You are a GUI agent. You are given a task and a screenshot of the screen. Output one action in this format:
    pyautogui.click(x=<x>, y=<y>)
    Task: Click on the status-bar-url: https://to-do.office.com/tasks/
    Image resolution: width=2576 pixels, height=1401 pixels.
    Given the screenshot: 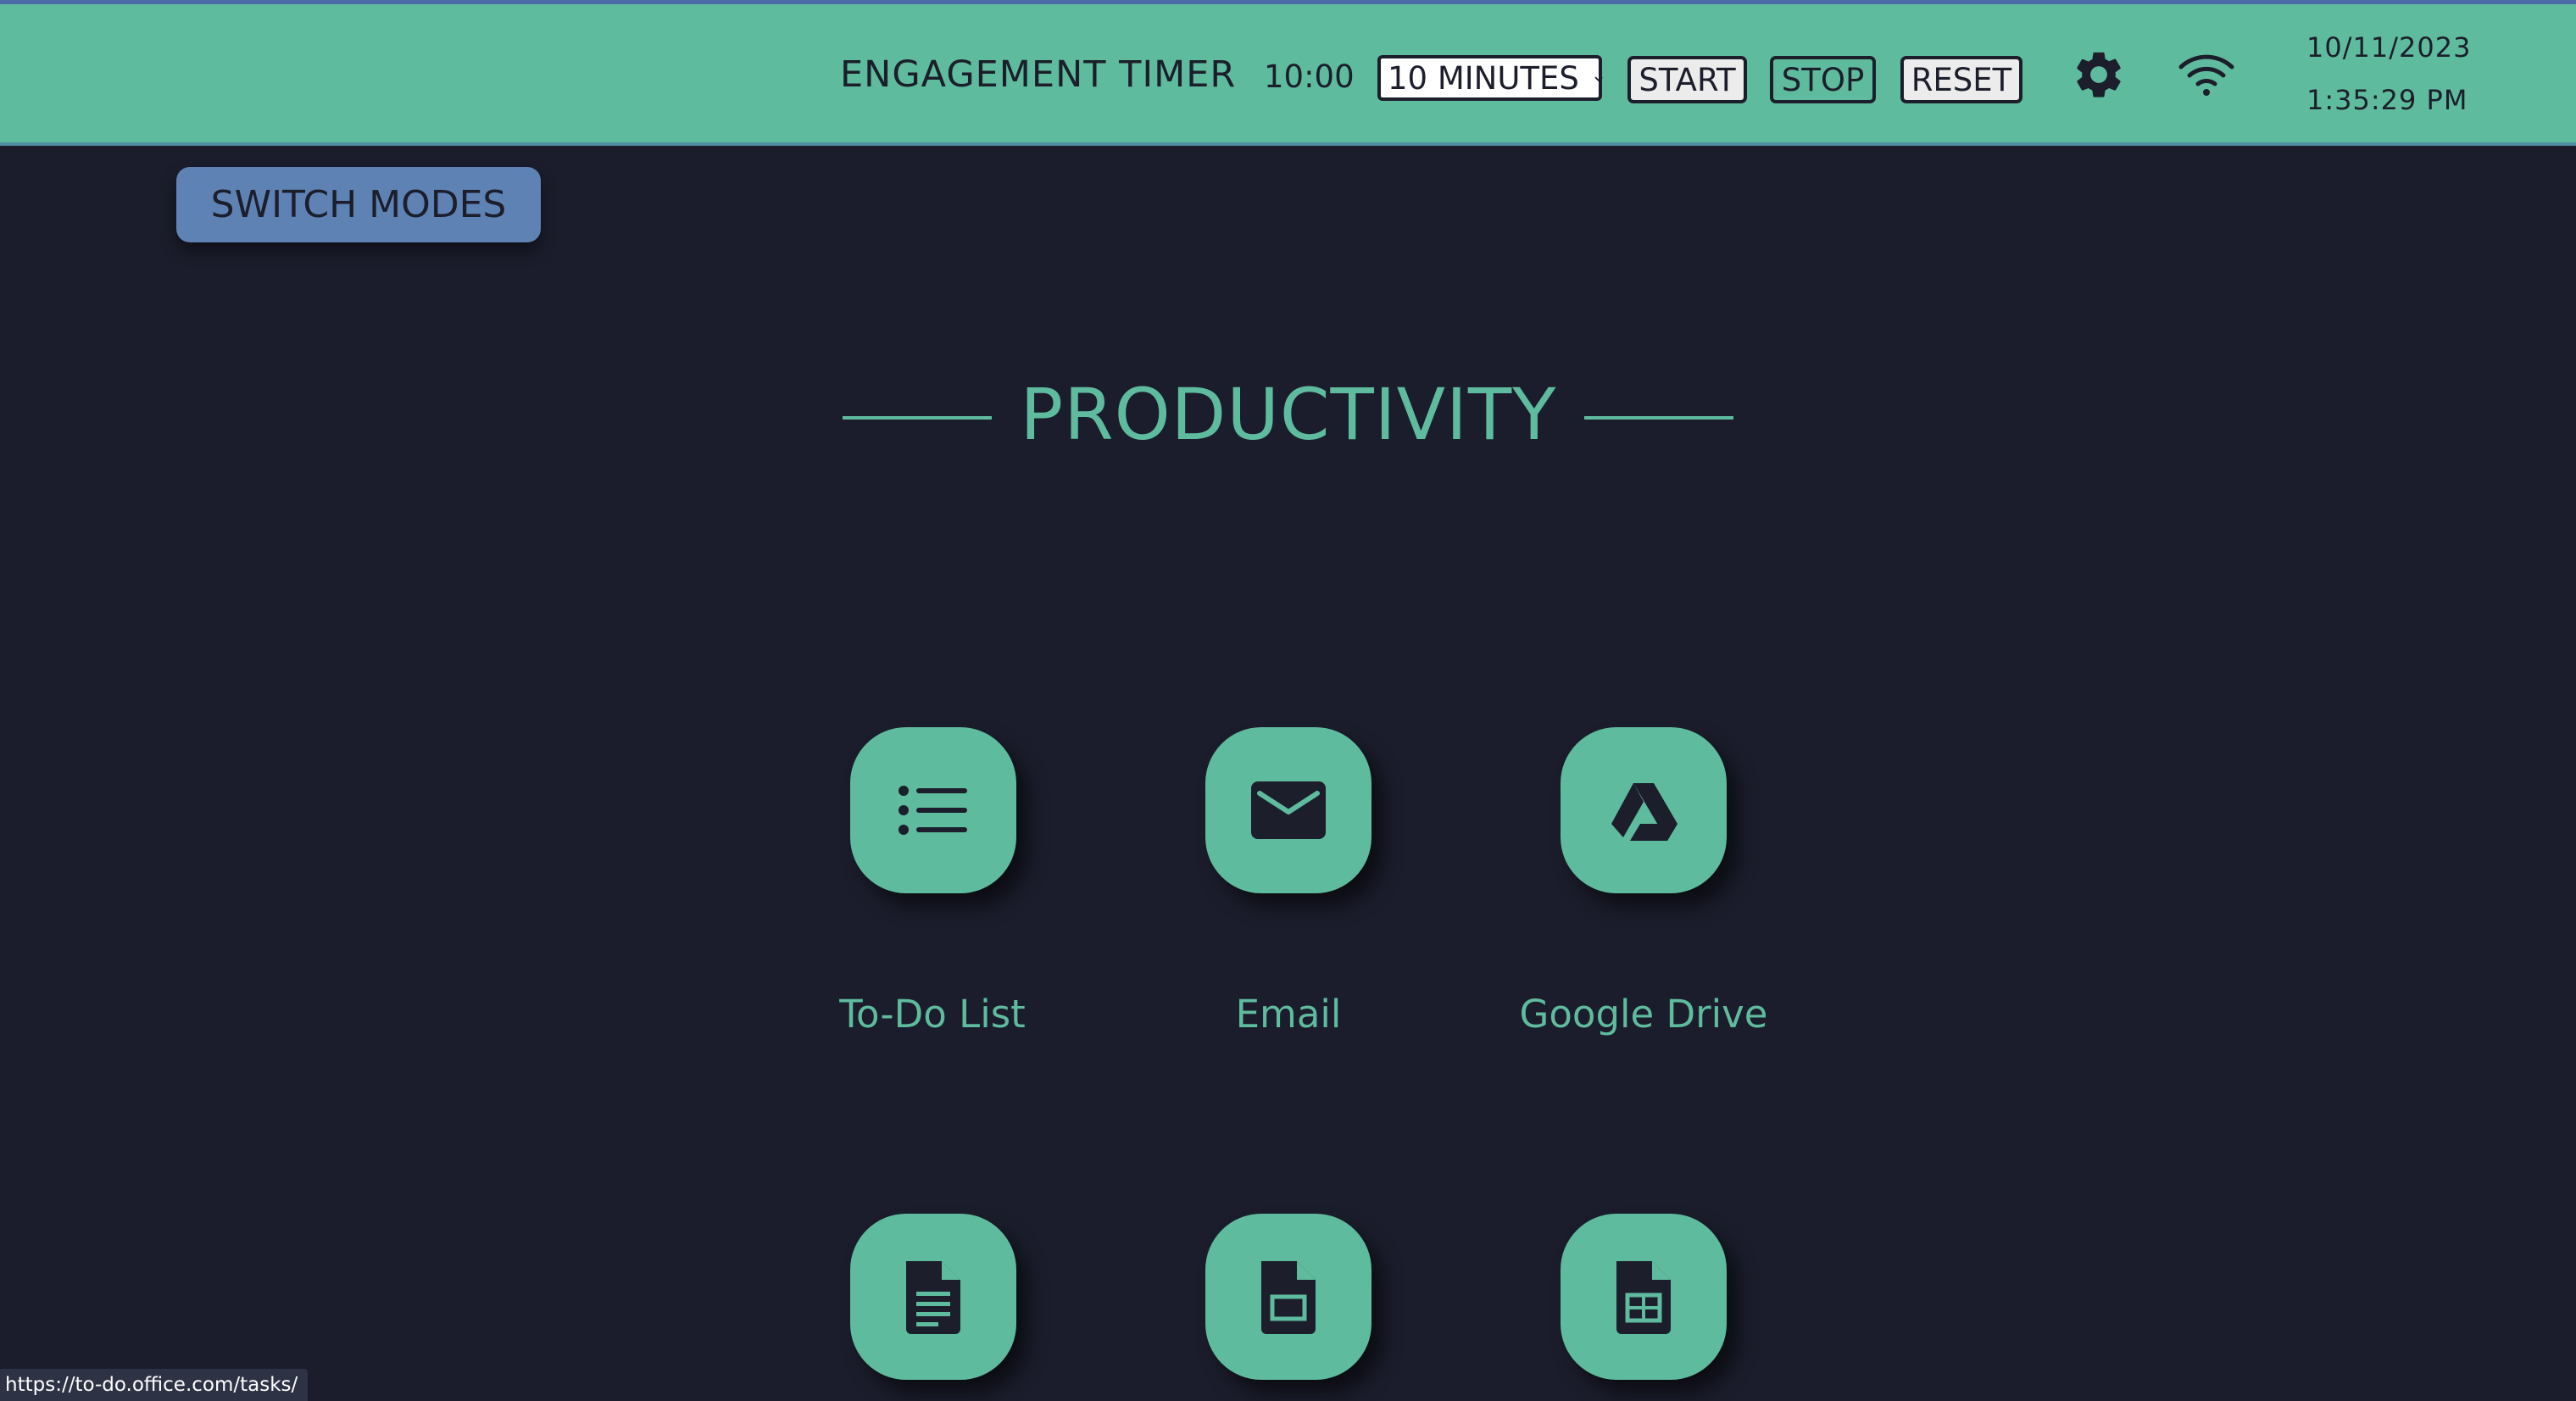 What is the action you would take?
    pyautogui.click(x=154, y=1385)
    